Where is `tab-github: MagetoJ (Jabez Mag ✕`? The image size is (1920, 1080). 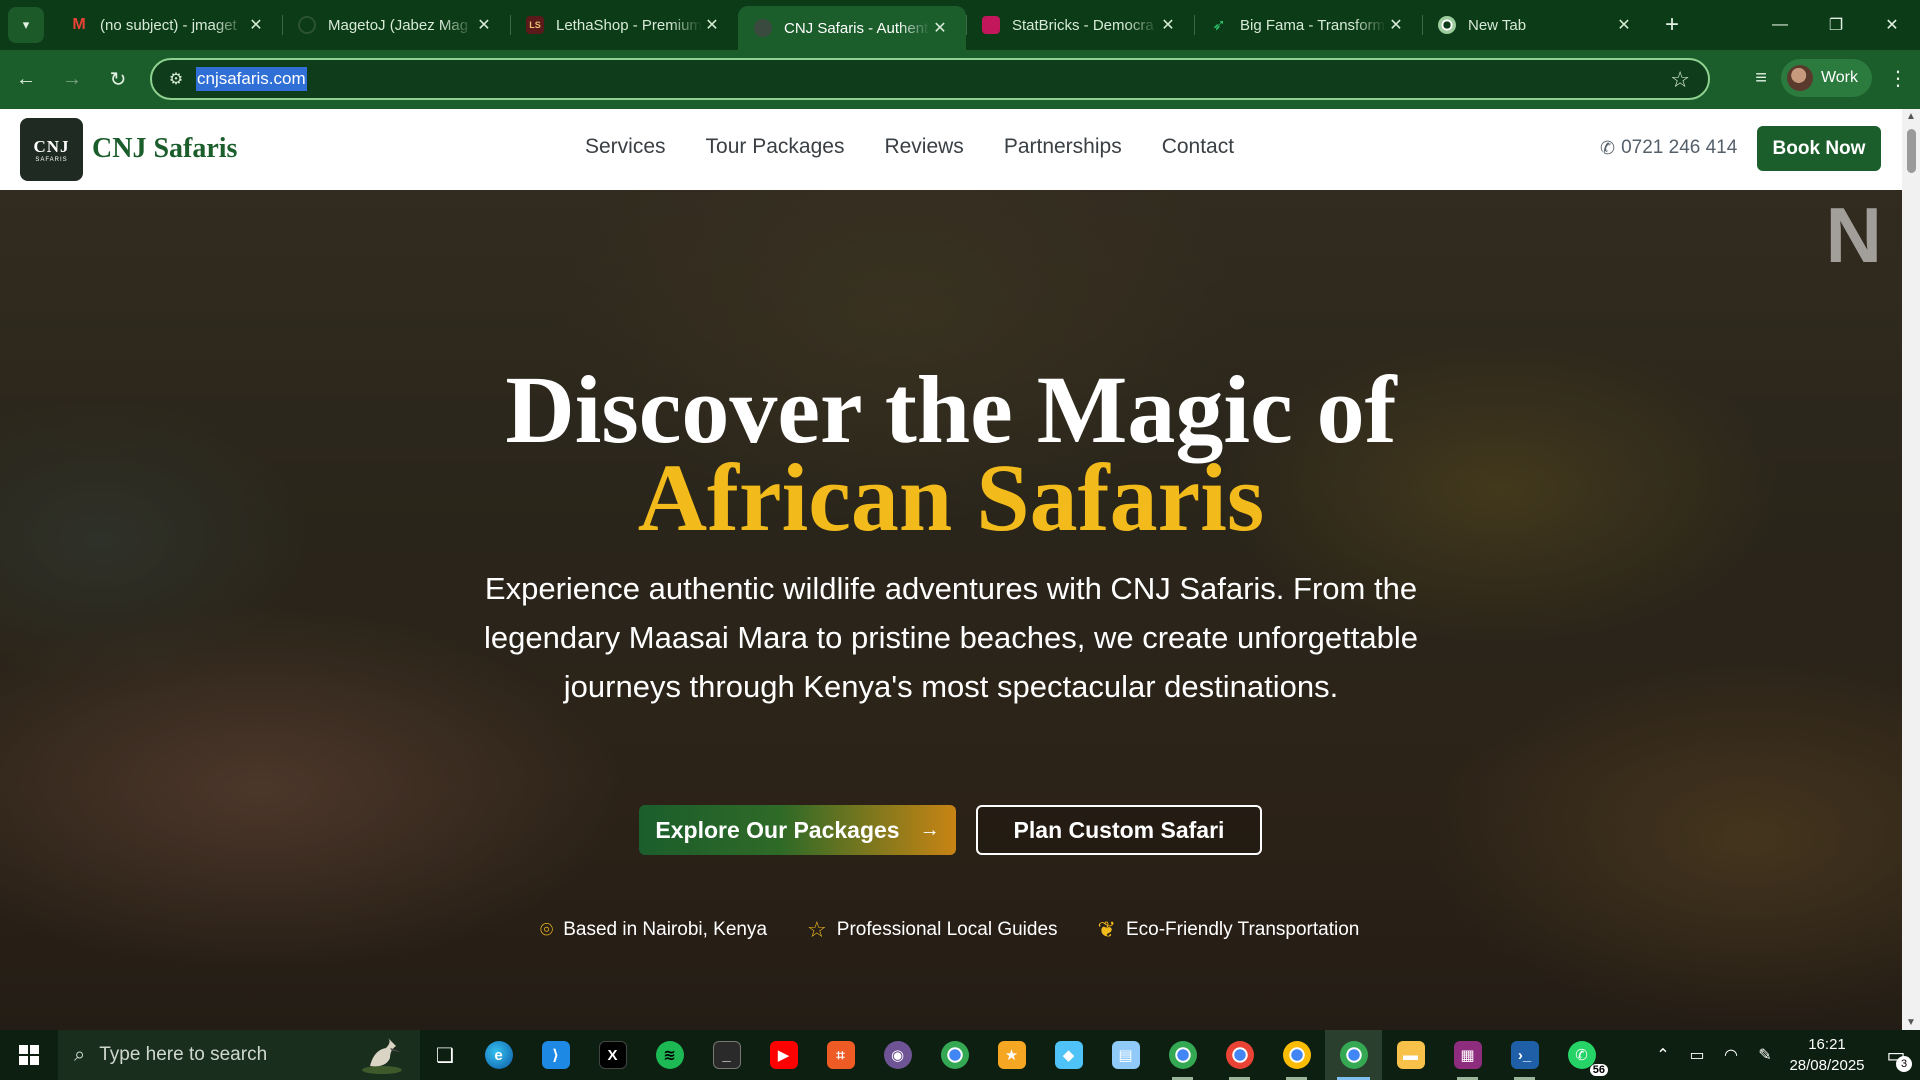
tab-github: MagetoJ (Jabez Mag ✕ is located at coordinates (396, 25).